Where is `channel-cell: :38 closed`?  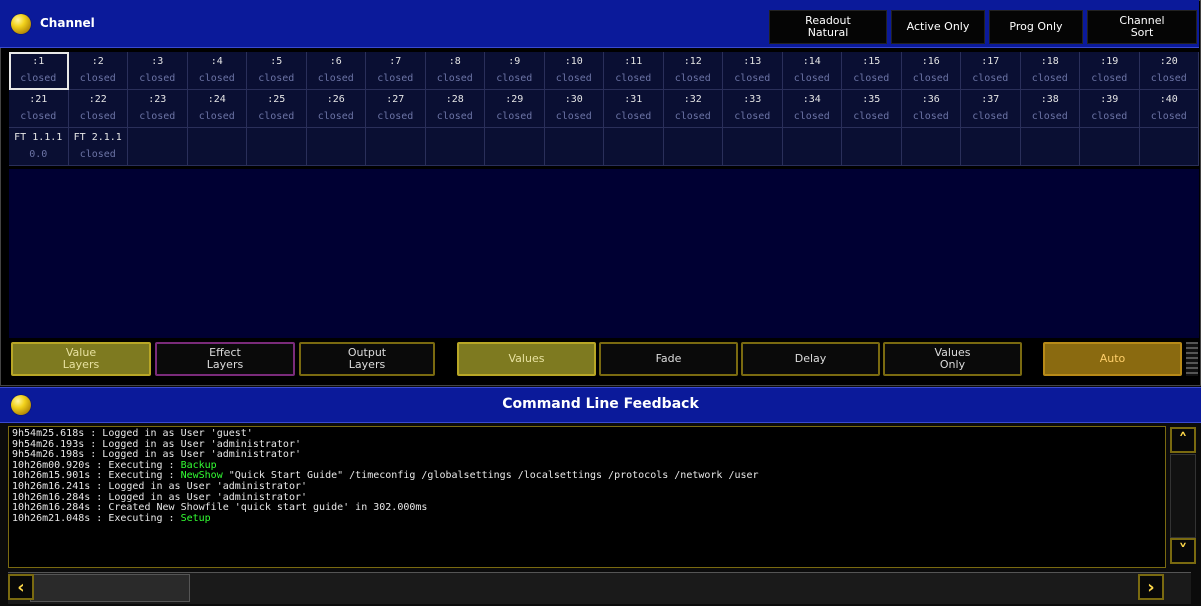
channel-cell: :38 closed is located at coordinates (1050, 109).